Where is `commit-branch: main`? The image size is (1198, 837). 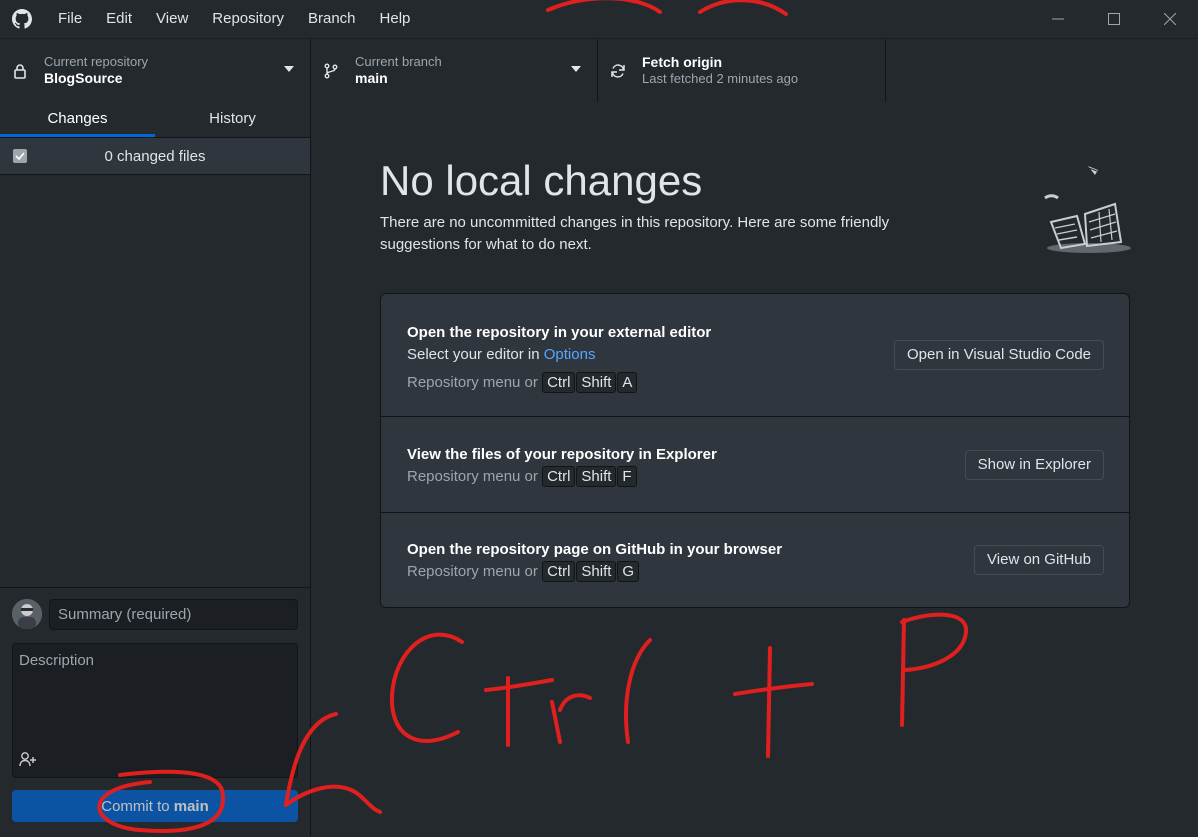
commit-branch: main is located at coordinates (191, 806).